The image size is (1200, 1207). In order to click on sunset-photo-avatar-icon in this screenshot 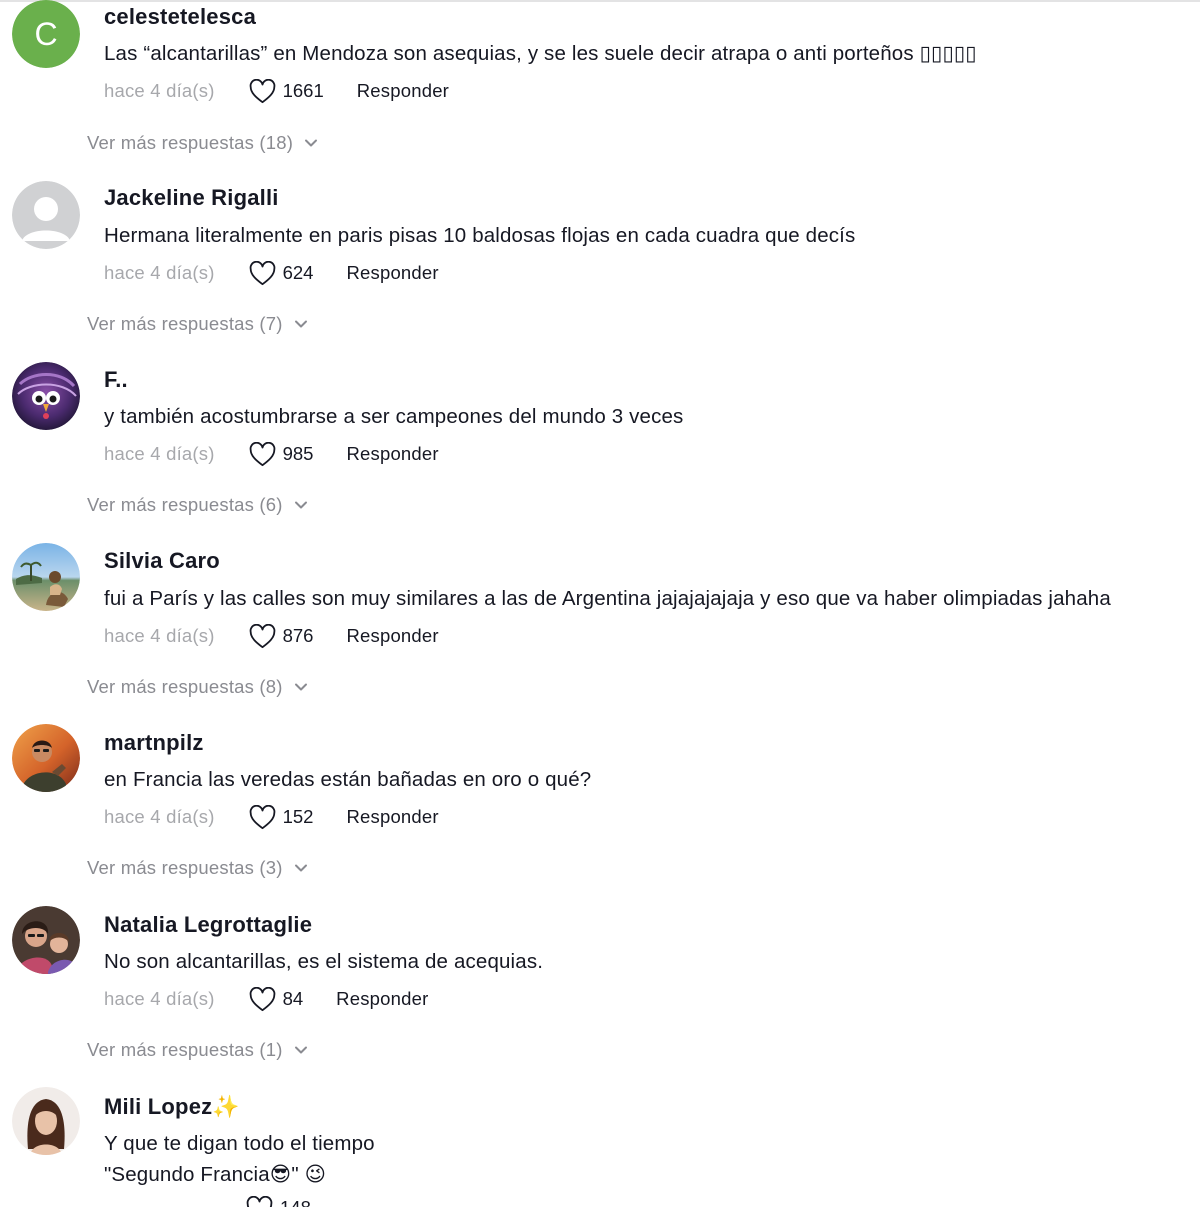, I will do `click(46, 758)`.